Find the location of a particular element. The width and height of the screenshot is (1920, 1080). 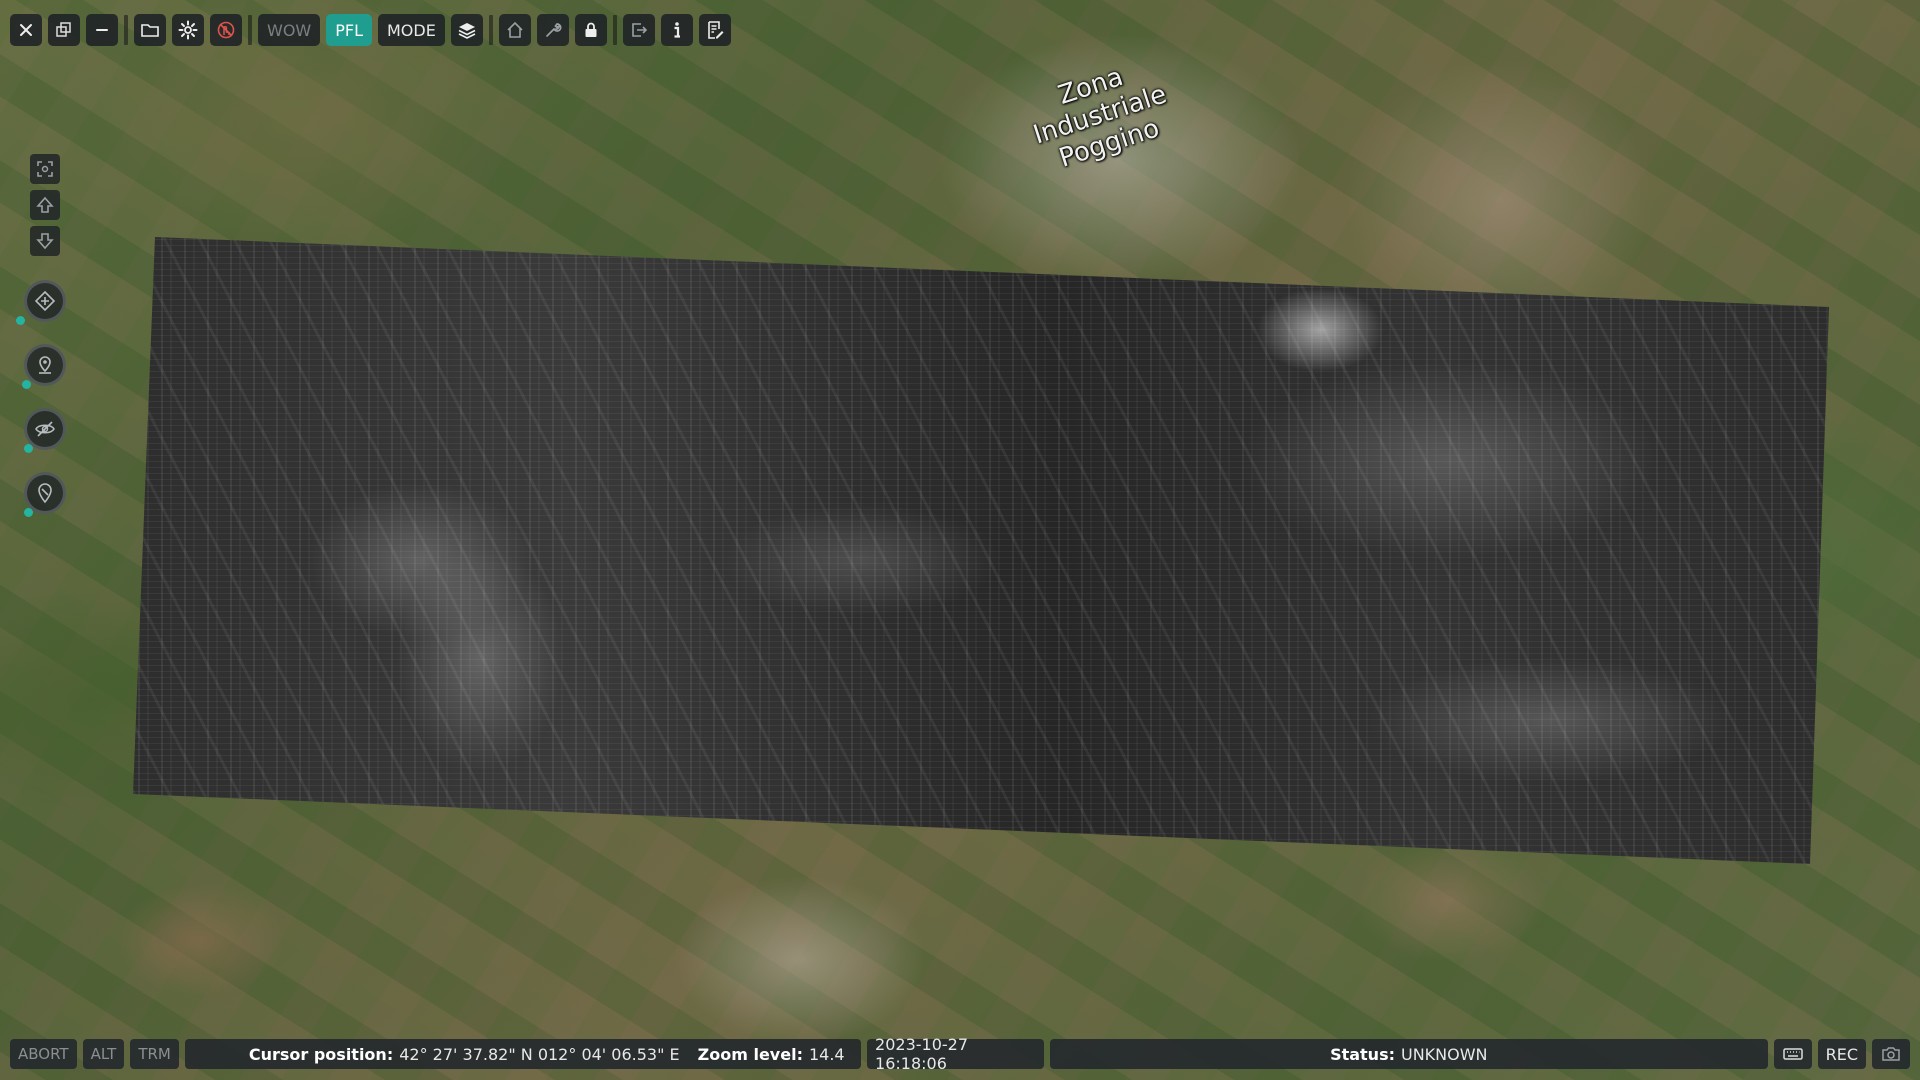

list-edit-icon is located at coordinates (716, 30).